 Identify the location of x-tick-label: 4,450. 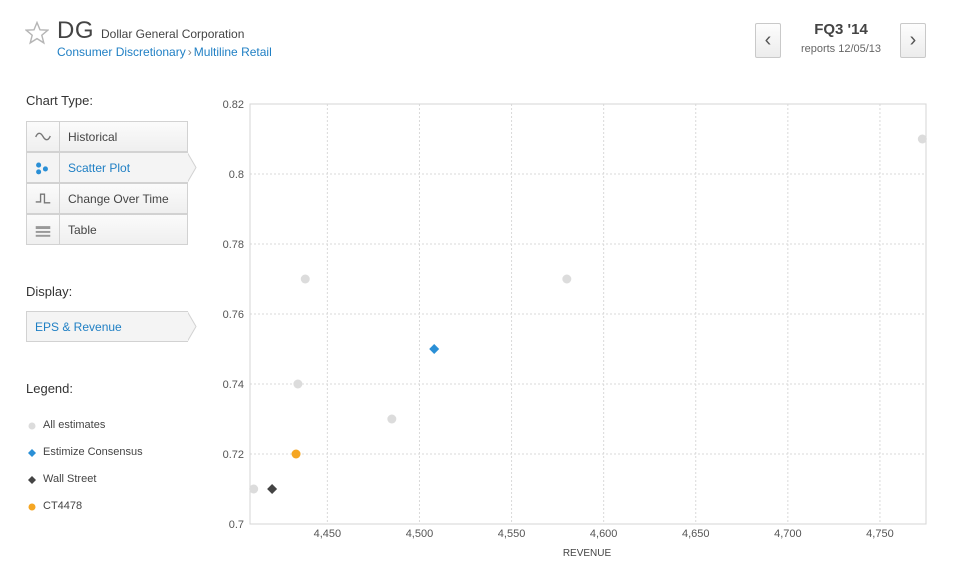
(328, 534).